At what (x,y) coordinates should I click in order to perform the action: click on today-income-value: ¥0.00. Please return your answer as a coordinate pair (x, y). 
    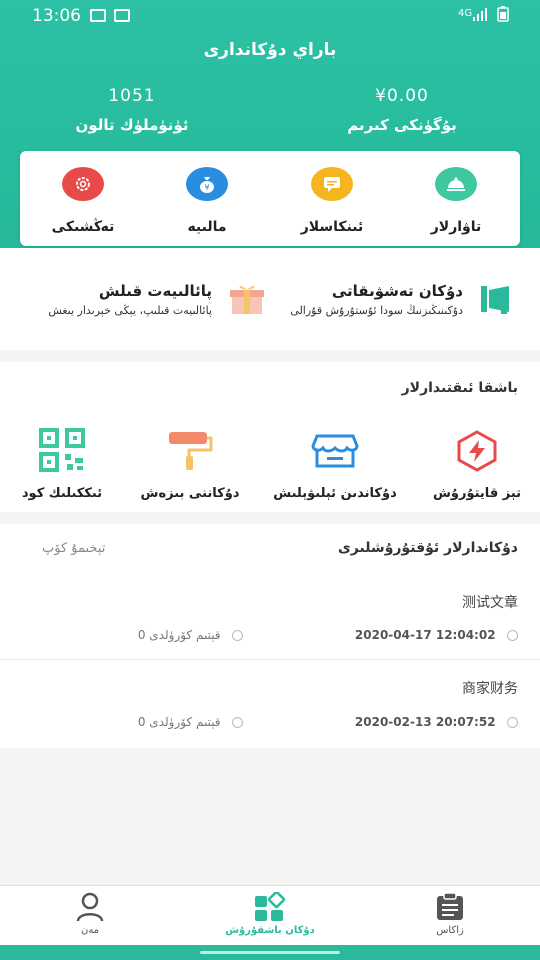
    Looking at the image, I should click on (402, 96).